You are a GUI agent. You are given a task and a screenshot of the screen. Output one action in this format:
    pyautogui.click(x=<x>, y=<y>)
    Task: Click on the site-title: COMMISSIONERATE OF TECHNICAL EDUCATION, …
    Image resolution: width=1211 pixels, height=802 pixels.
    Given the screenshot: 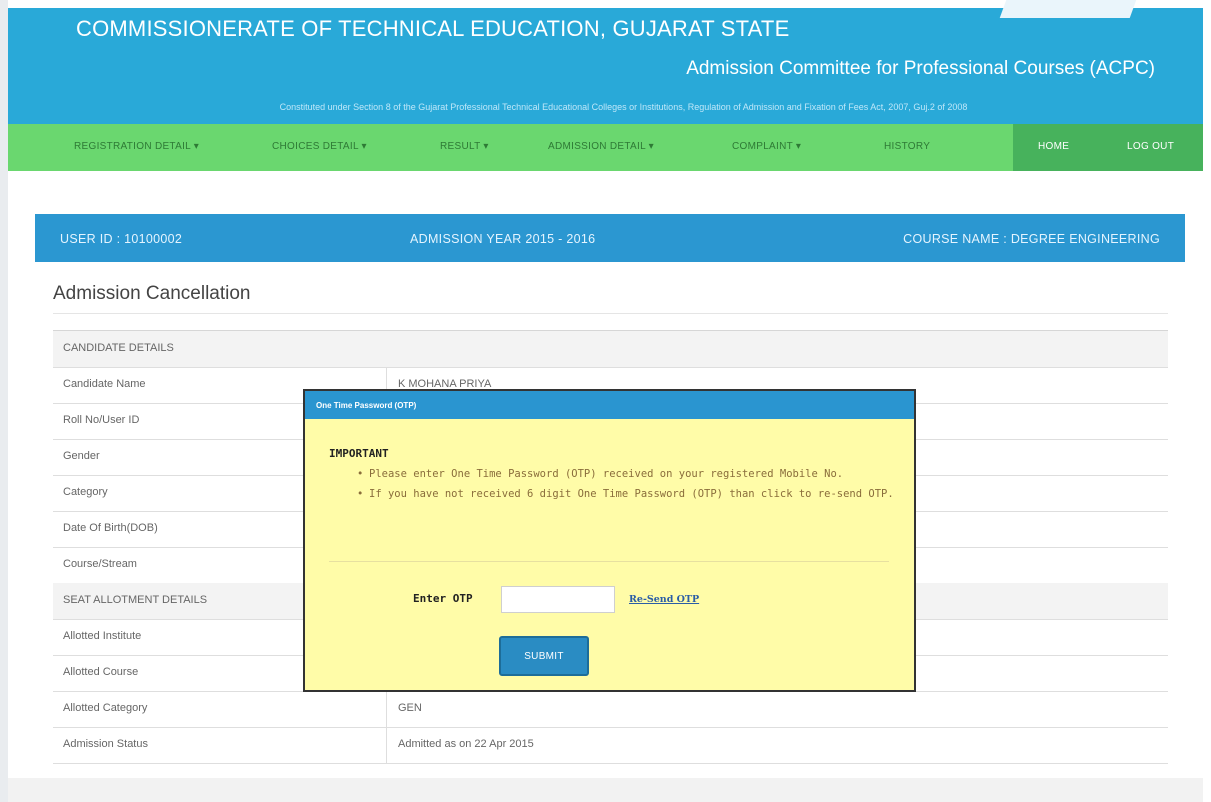 What is the action you would take?
    pyautogui.click(x=433, y=28)
    